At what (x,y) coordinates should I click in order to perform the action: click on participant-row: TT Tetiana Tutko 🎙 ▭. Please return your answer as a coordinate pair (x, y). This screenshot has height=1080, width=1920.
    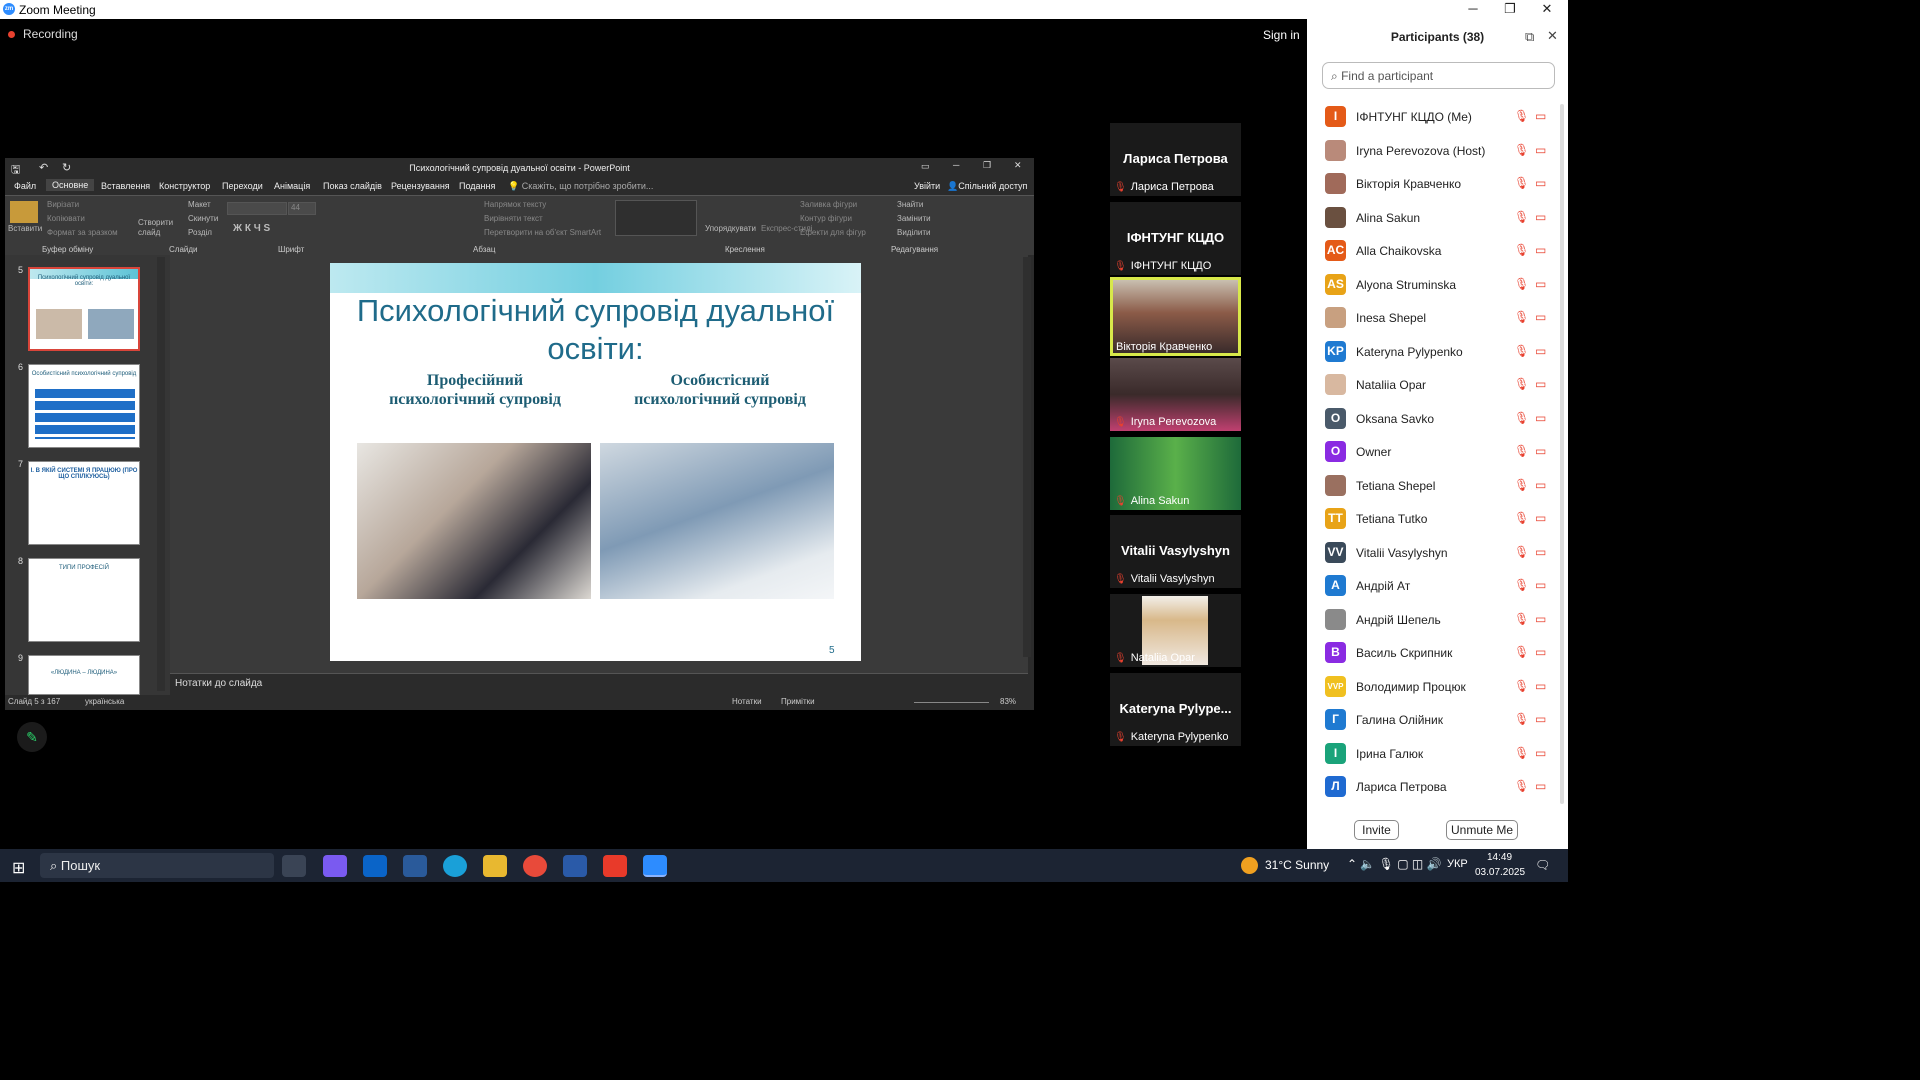
    Looking at the image, I should click on (1437, 520).